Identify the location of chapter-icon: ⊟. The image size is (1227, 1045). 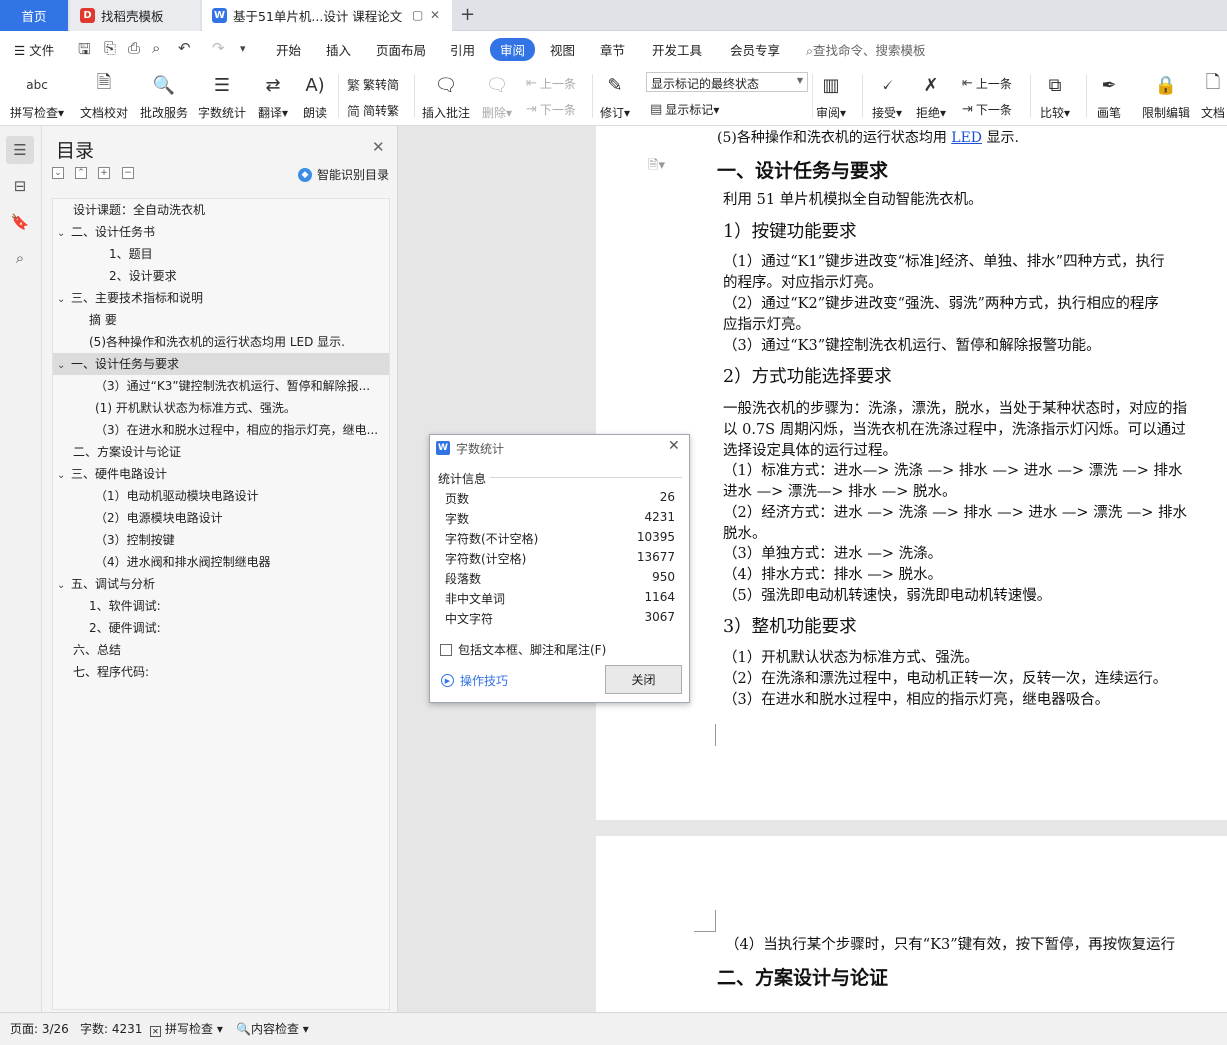
(20, 186).